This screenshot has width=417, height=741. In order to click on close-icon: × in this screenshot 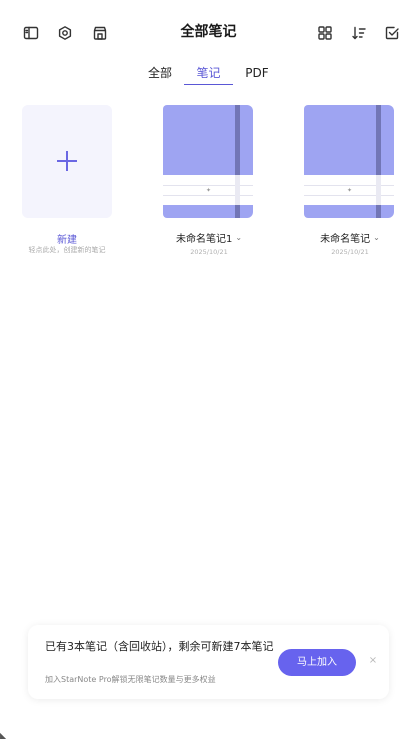, I will do `click(373, 661)`.